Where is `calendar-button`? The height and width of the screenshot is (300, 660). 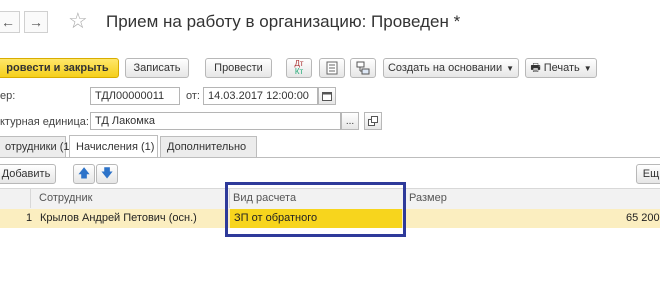 calendar-button is located at coordinates (327, 96).